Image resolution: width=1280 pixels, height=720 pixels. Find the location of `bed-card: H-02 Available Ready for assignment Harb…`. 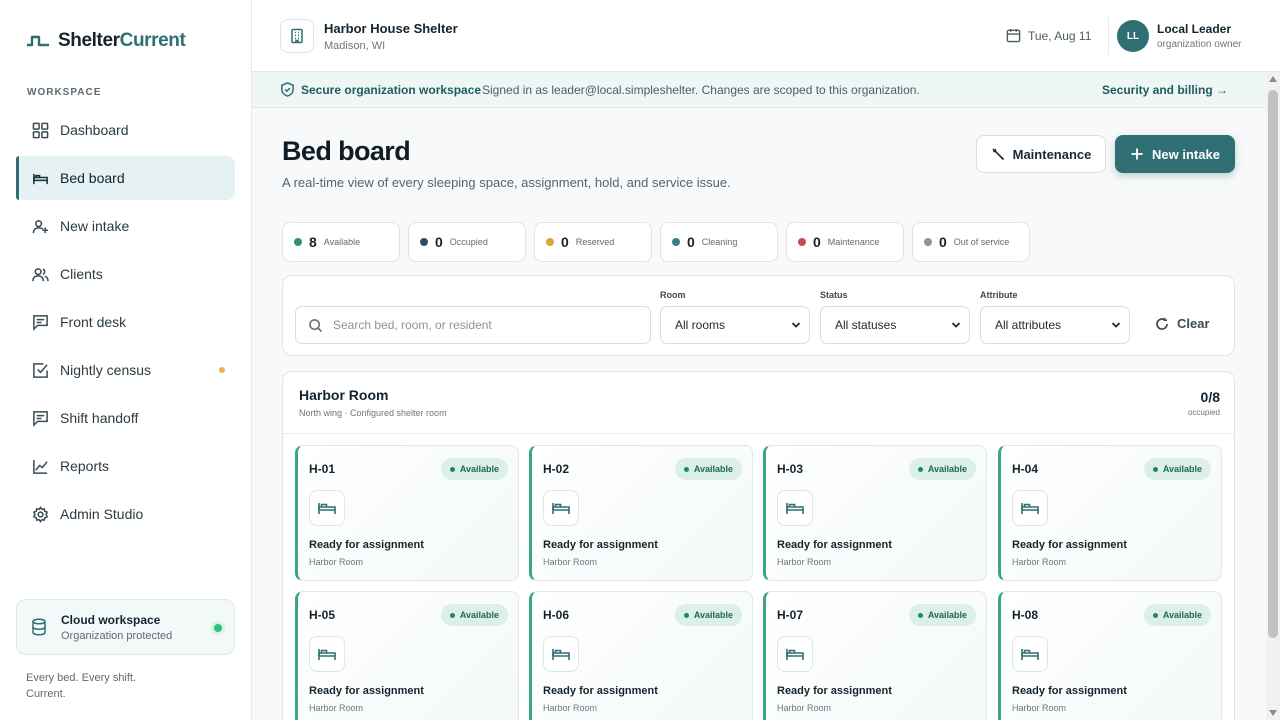

bed-card: H-02 Available Ready for assignment Harb… is located at coordinates (641, 513).